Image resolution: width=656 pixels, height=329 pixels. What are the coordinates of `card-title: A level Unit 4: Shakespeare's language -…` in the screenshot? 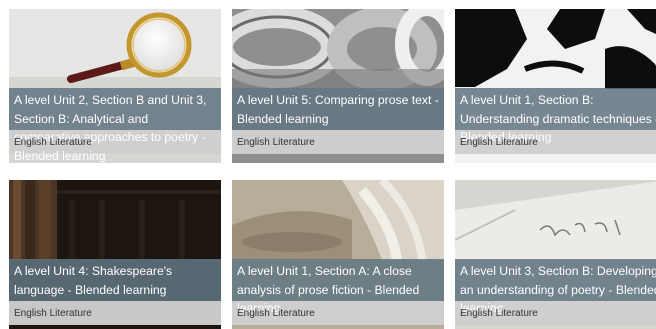 It's located at (115, 280).